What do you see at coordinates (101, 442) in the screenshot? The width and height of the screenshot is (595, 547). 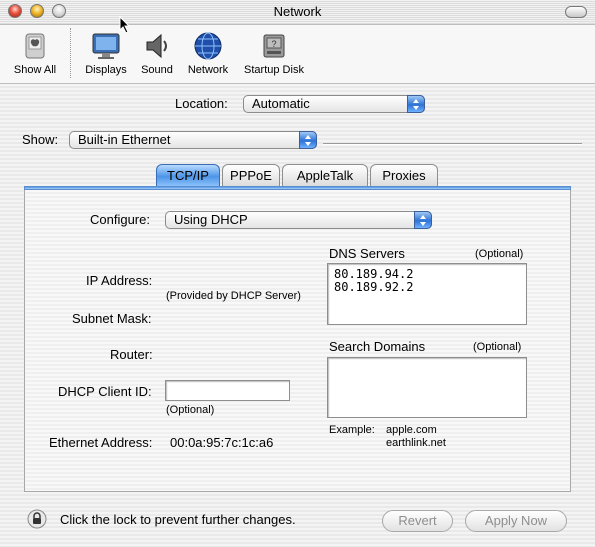 I see `ethernet-address-label: Ethernet Address:` at bounding box center [101, 442].